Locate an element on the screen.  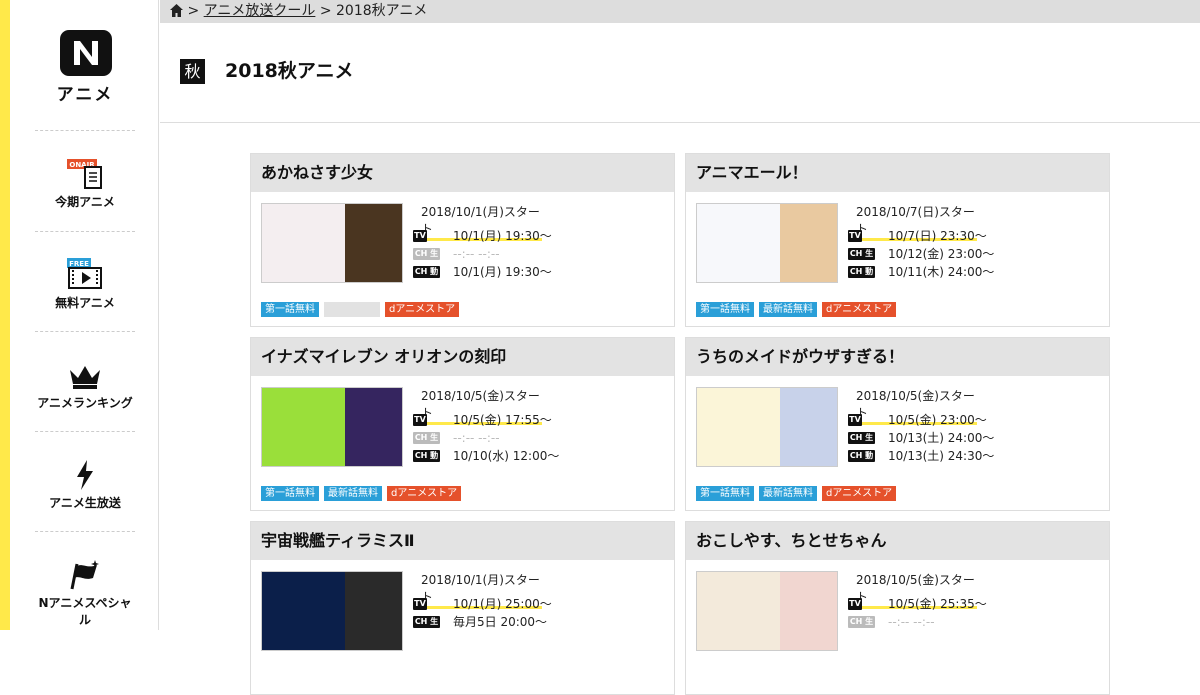
flag-icon is located at coordinates (85, 573).